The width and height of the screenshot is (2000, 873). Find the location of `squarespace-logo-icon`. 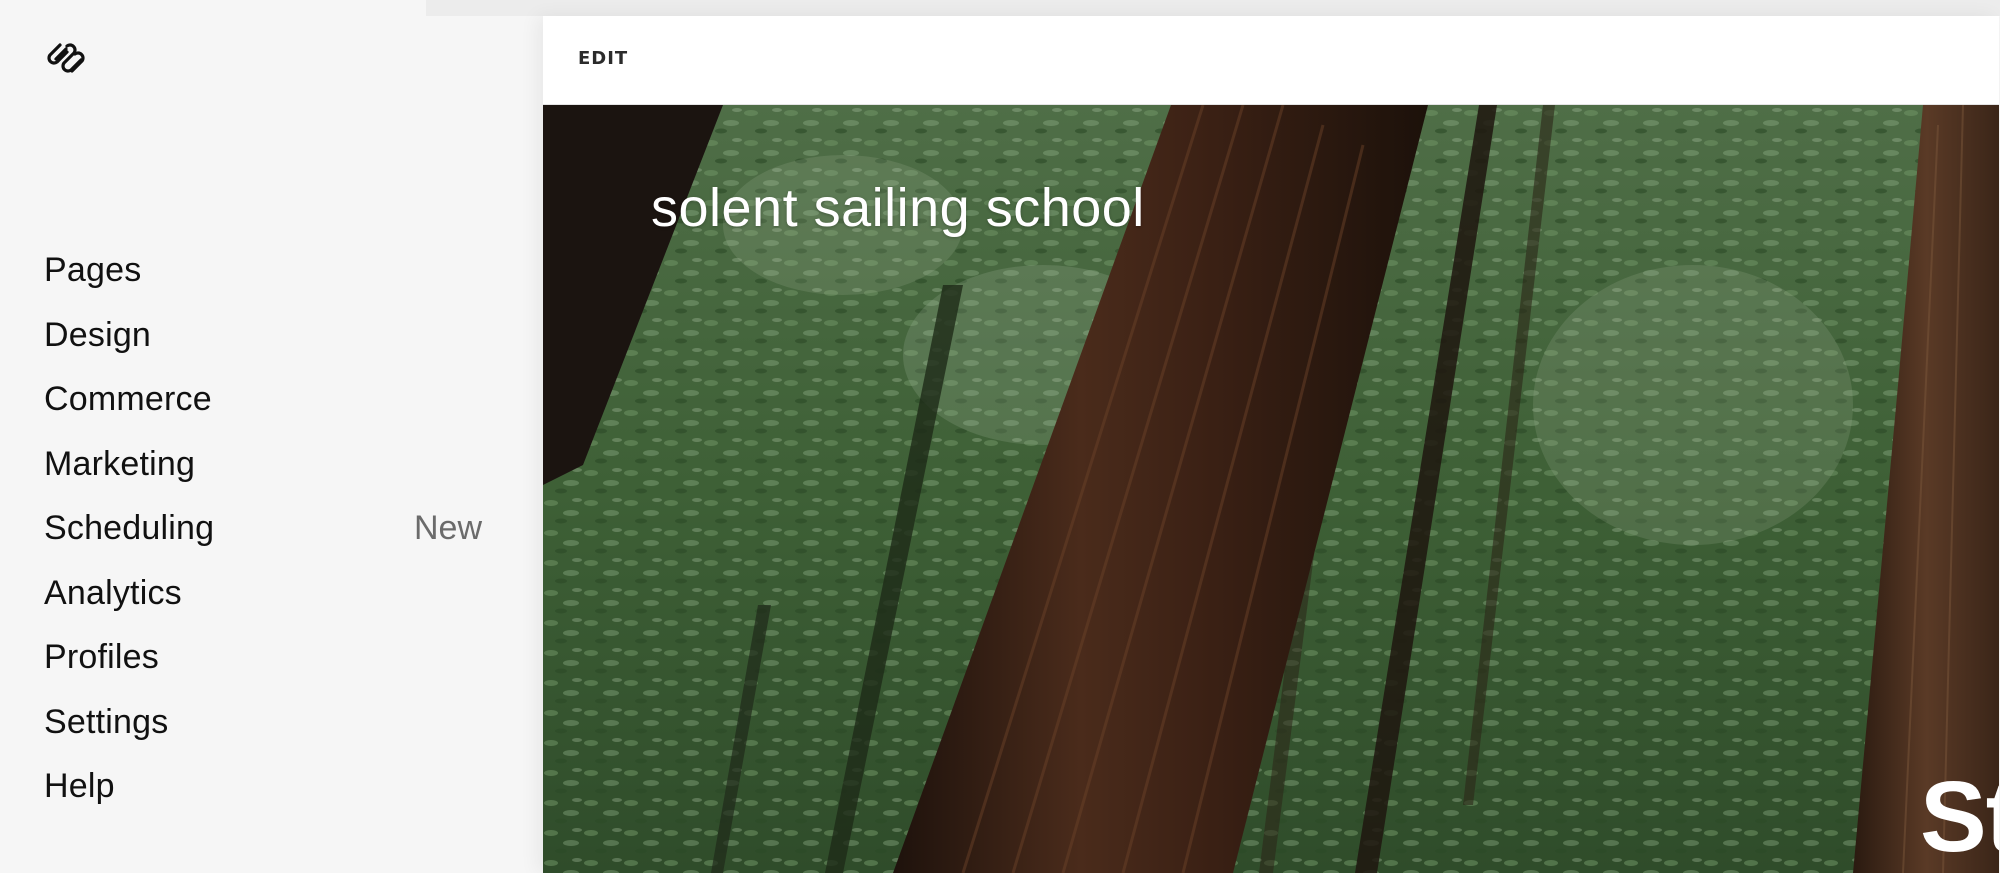

squarespace-logo-icon is located at coordinates (66, 60).